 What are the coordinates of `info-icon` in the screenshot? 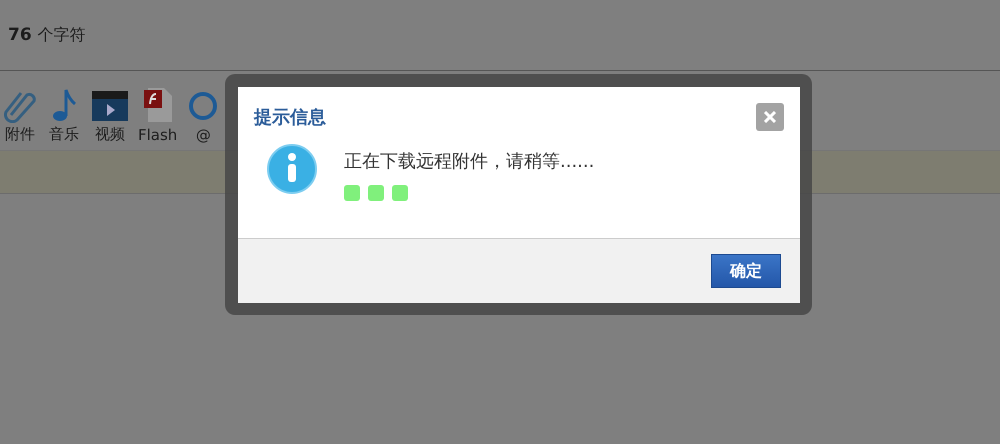 It's located at (292, 169).